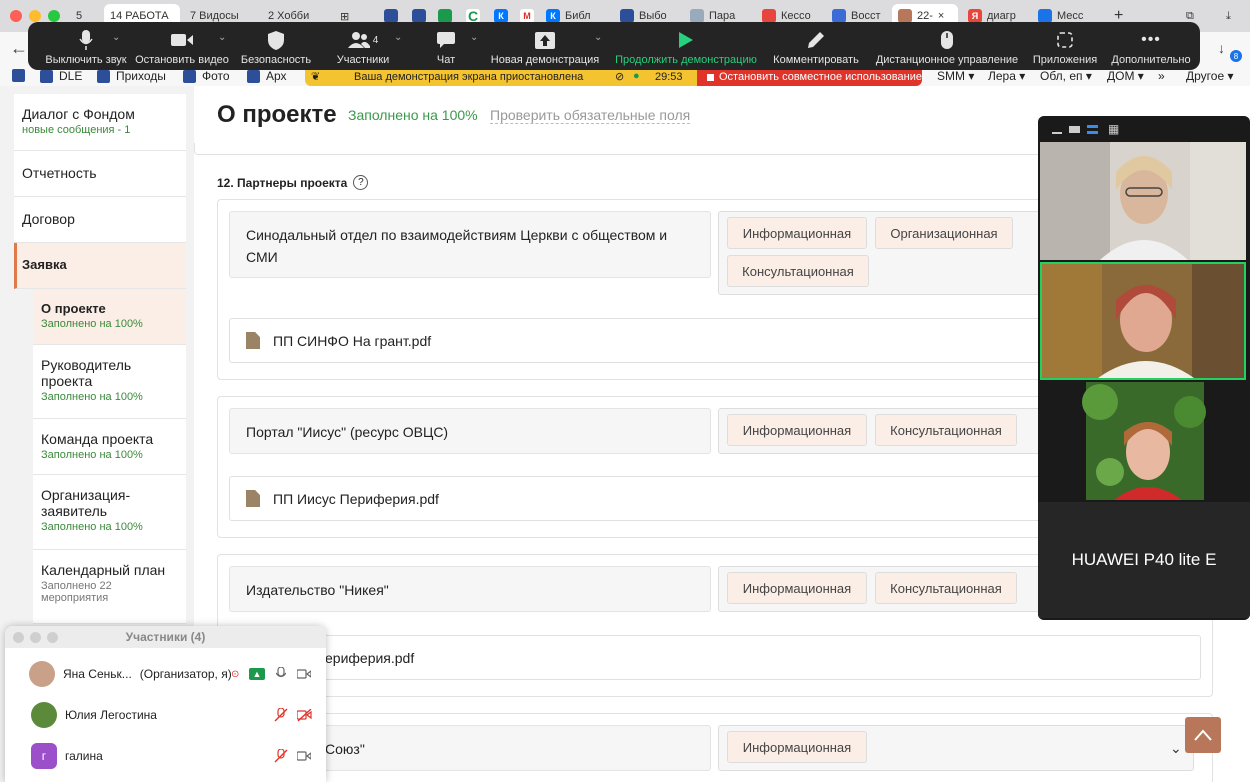  I want to click on chat-chevron-icon: ⌄, so click(474, 37).